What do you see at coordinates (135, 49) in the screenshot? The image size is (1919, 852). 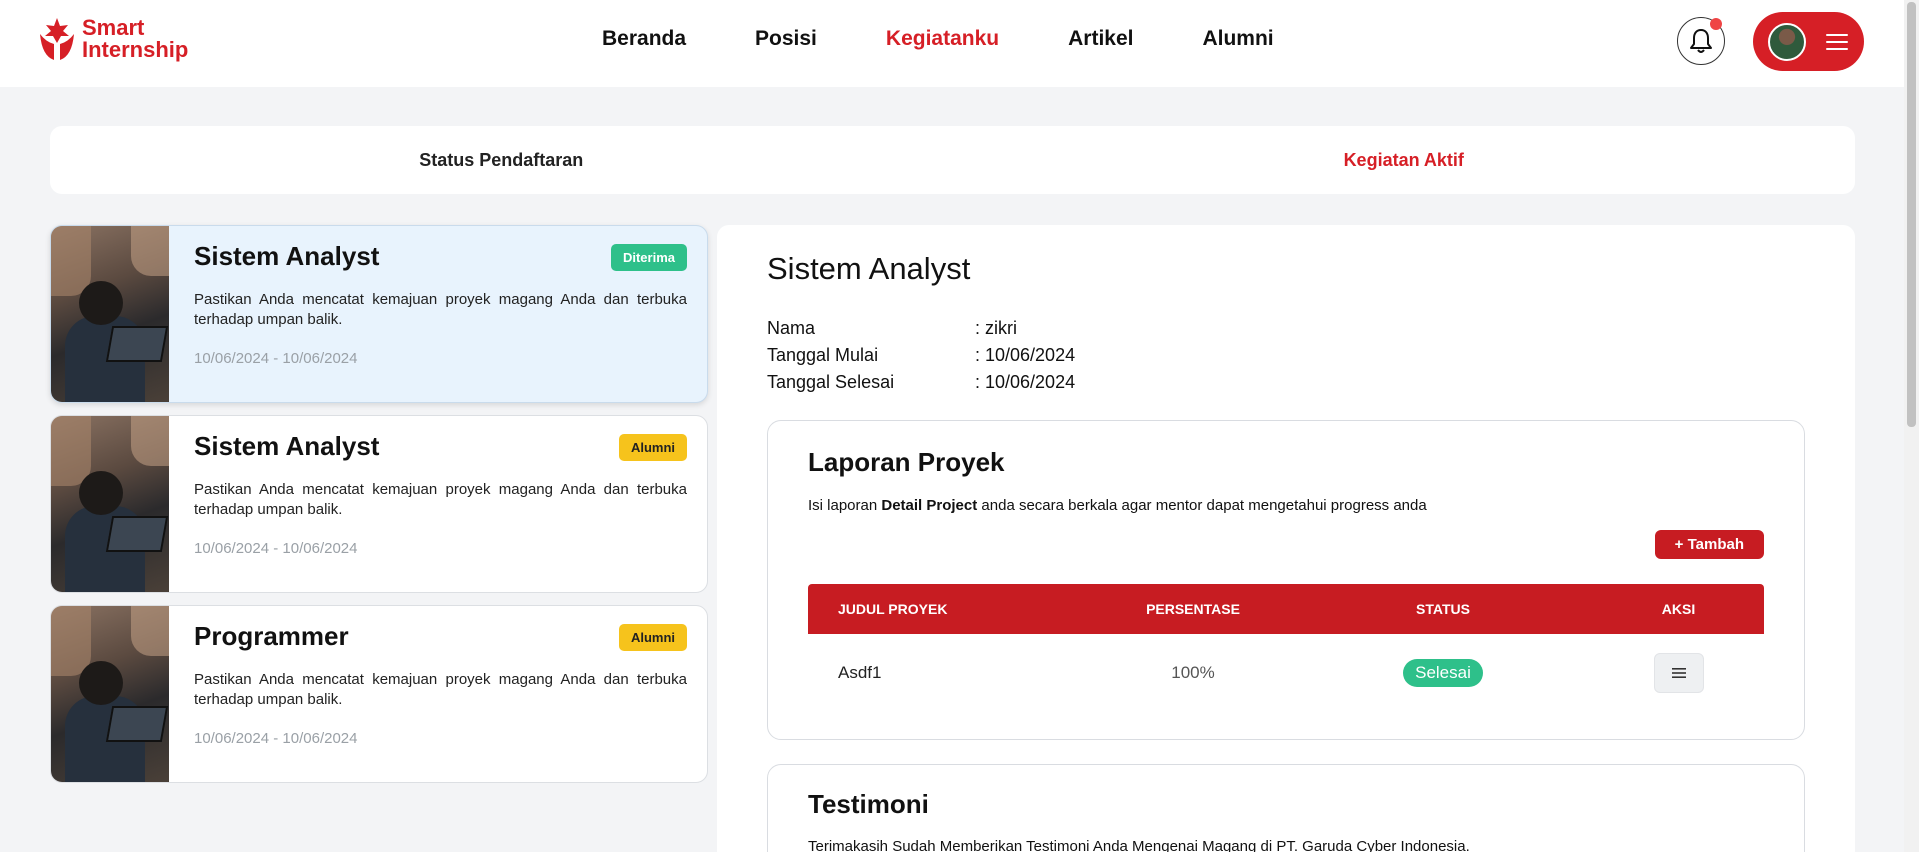 I see `logo-text-line2: Internship` at bounding box center [135, 49].